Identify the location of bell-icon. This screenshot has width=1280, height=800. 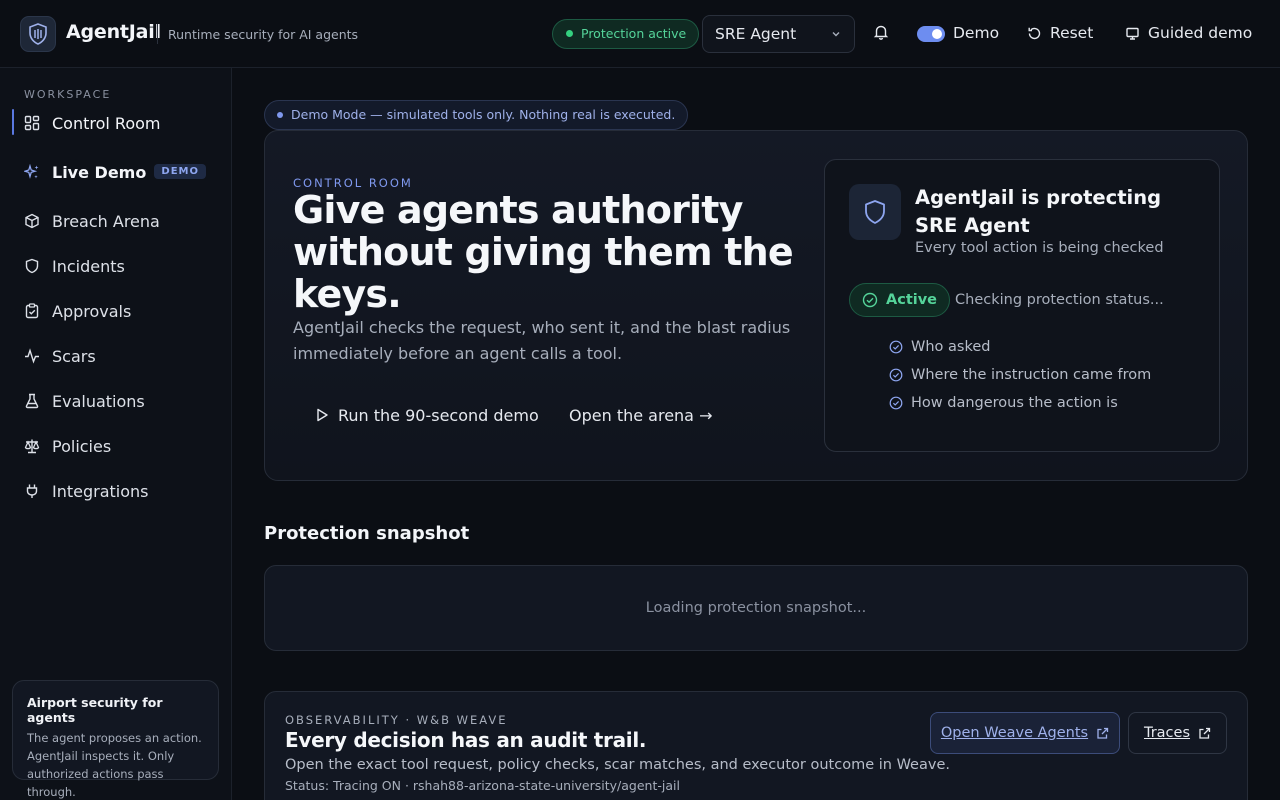
(881, 32).